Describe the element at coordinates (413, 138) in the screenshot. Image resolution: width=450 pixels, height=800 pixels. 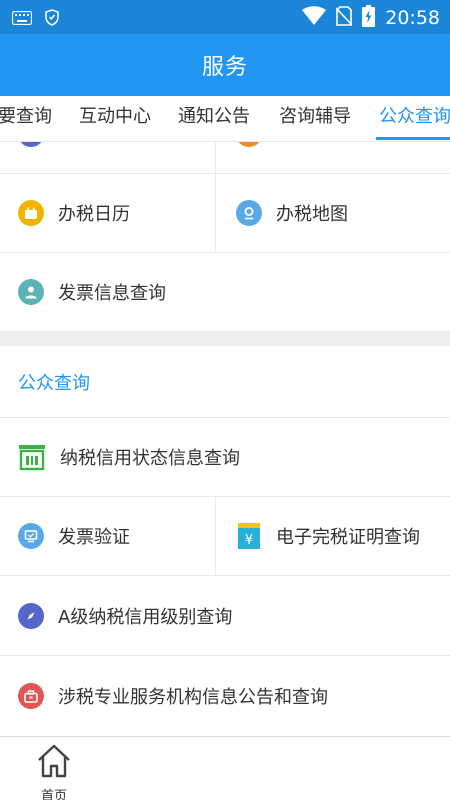
I see `active-tab-indicator` at that location.